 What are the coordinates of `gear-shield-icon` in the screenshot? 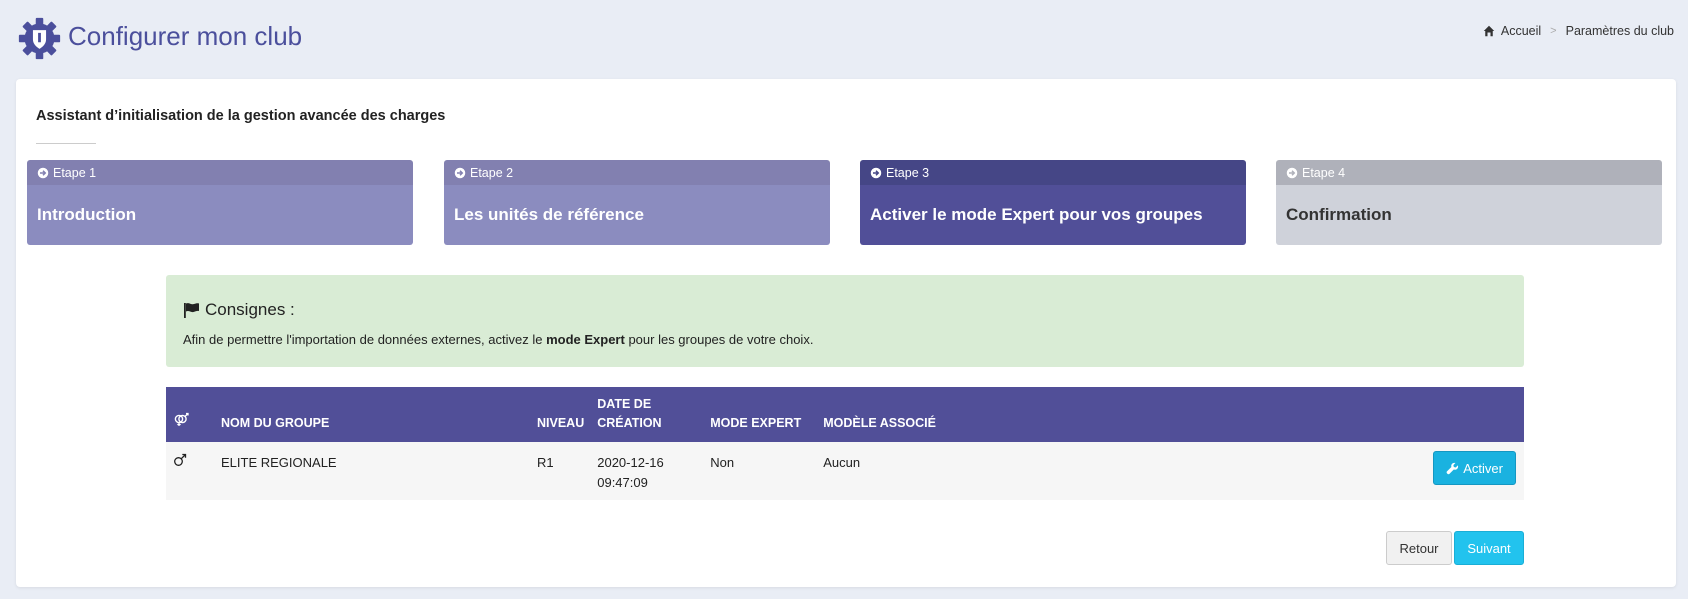 It's located at (39, 38).